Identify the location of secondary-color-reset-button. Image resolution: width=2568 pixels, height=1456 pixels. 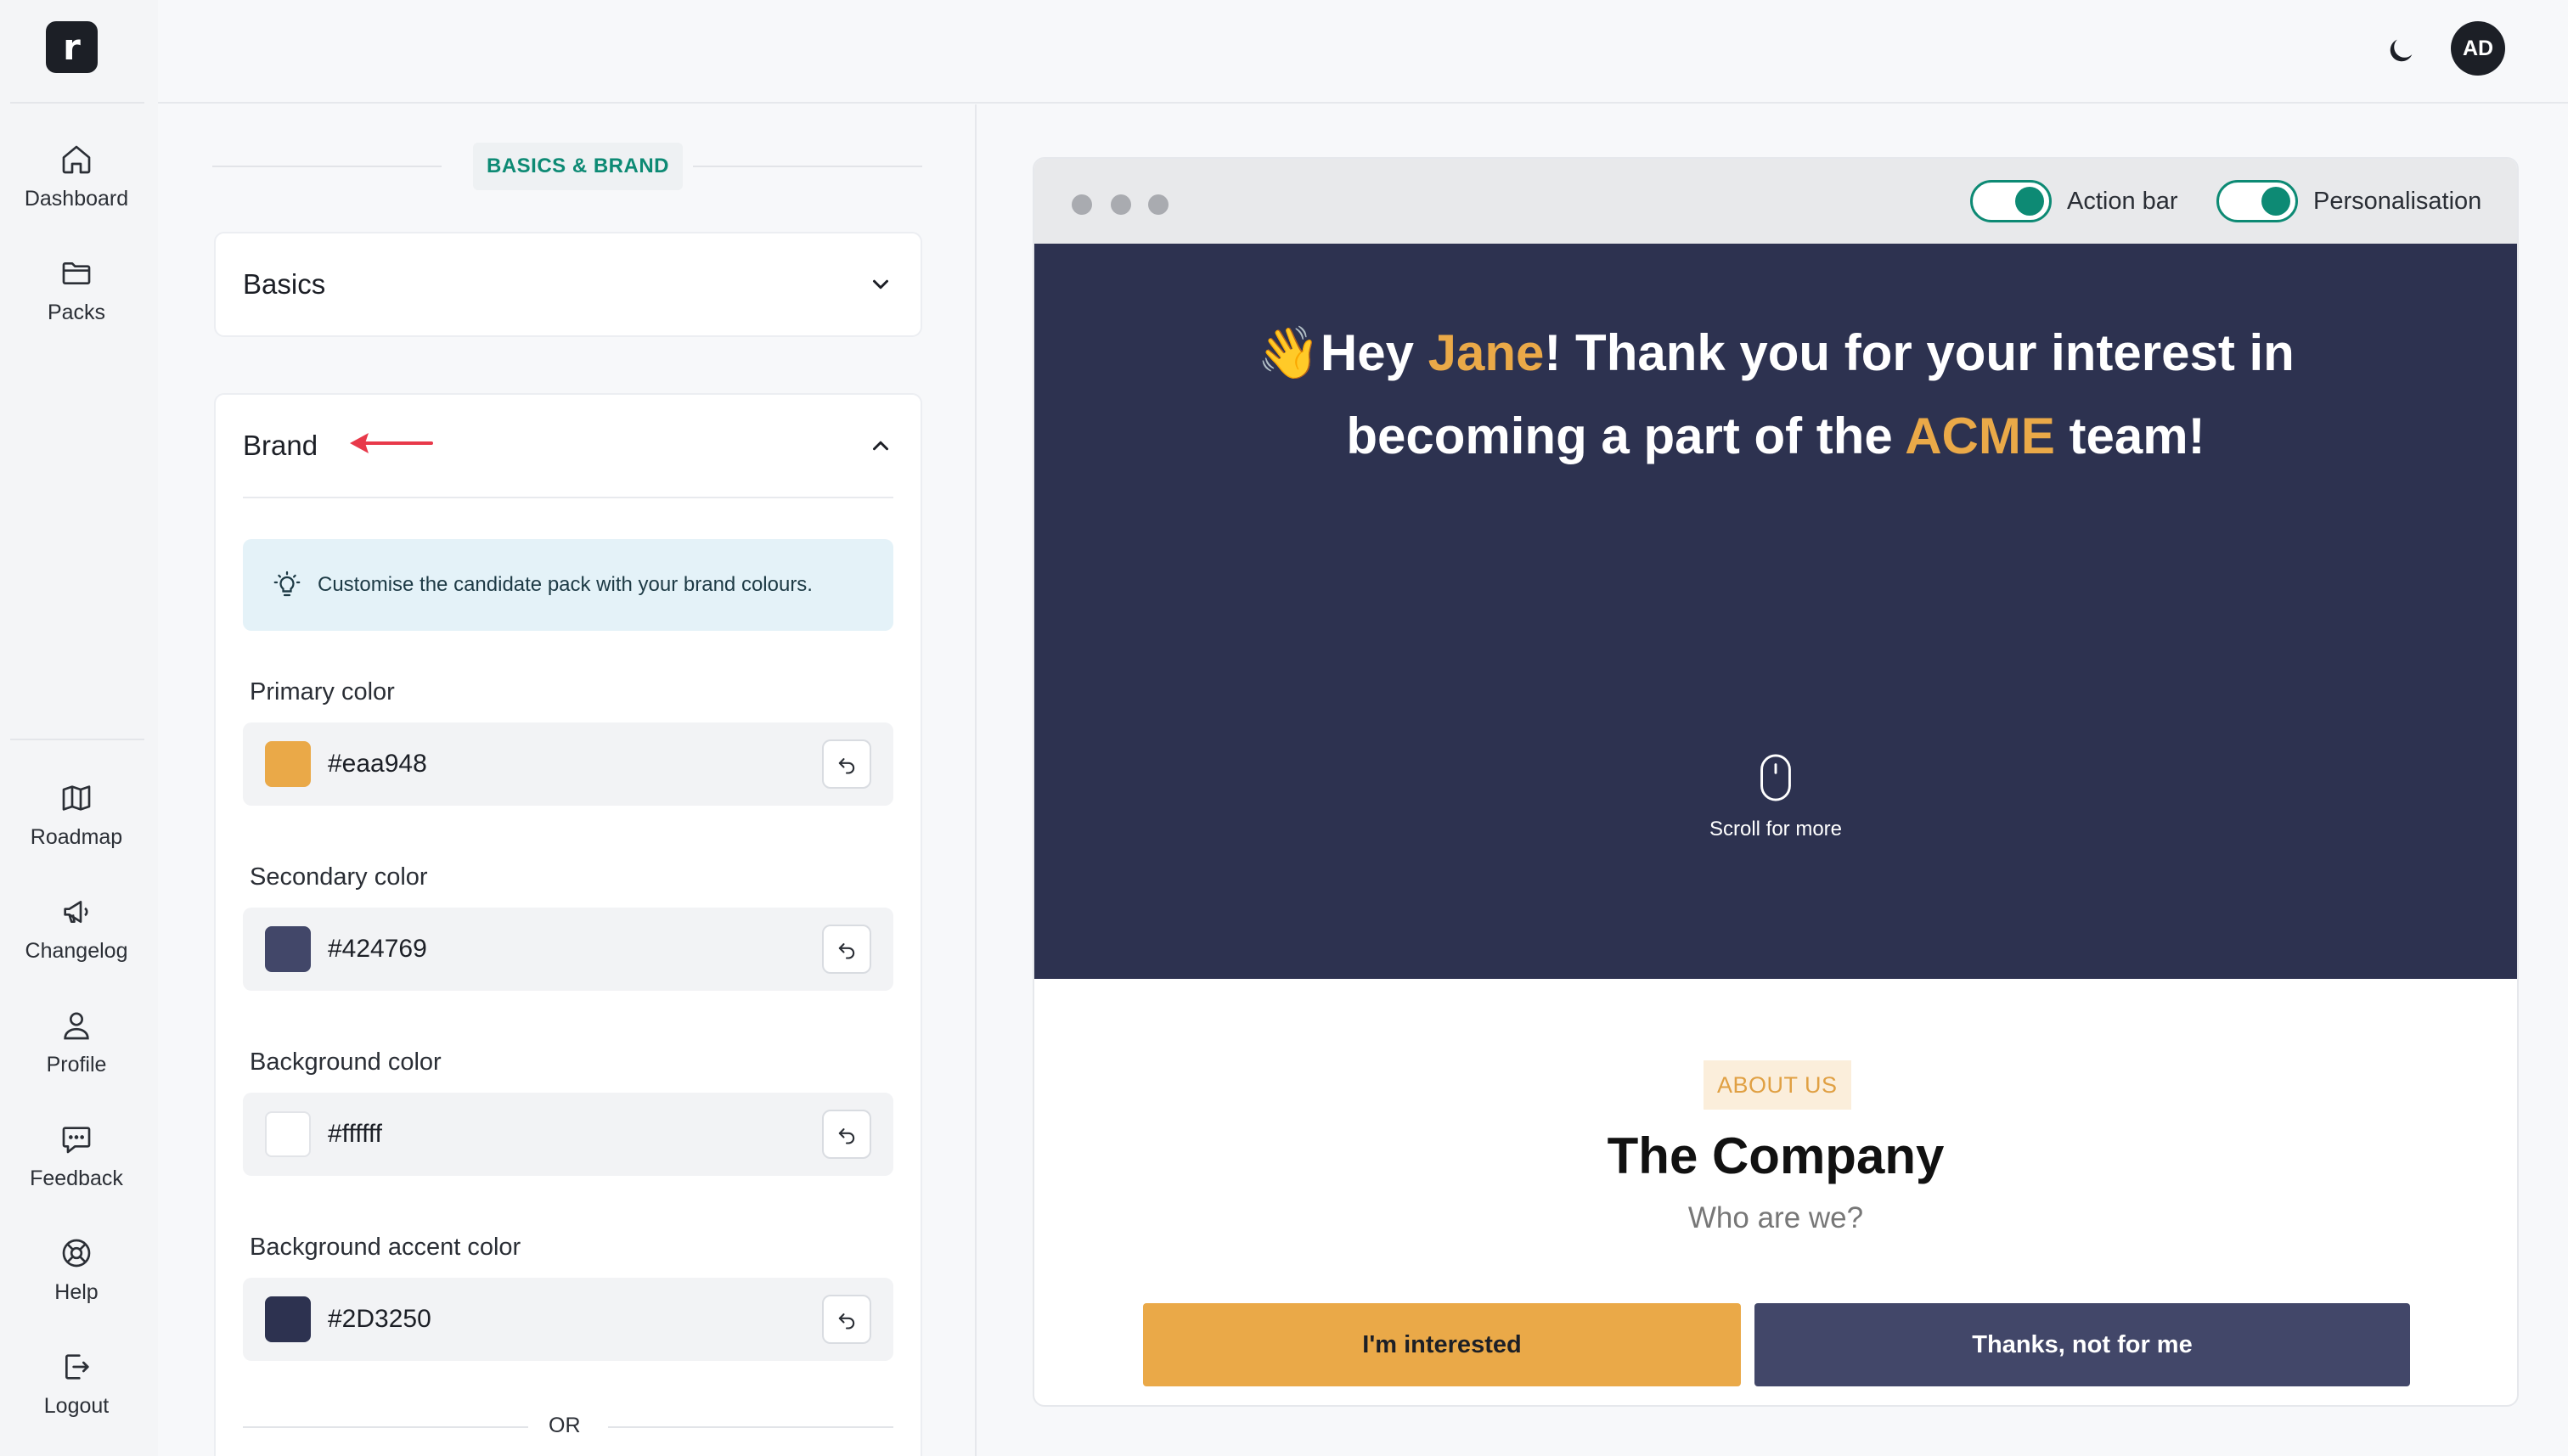
(846, 949).